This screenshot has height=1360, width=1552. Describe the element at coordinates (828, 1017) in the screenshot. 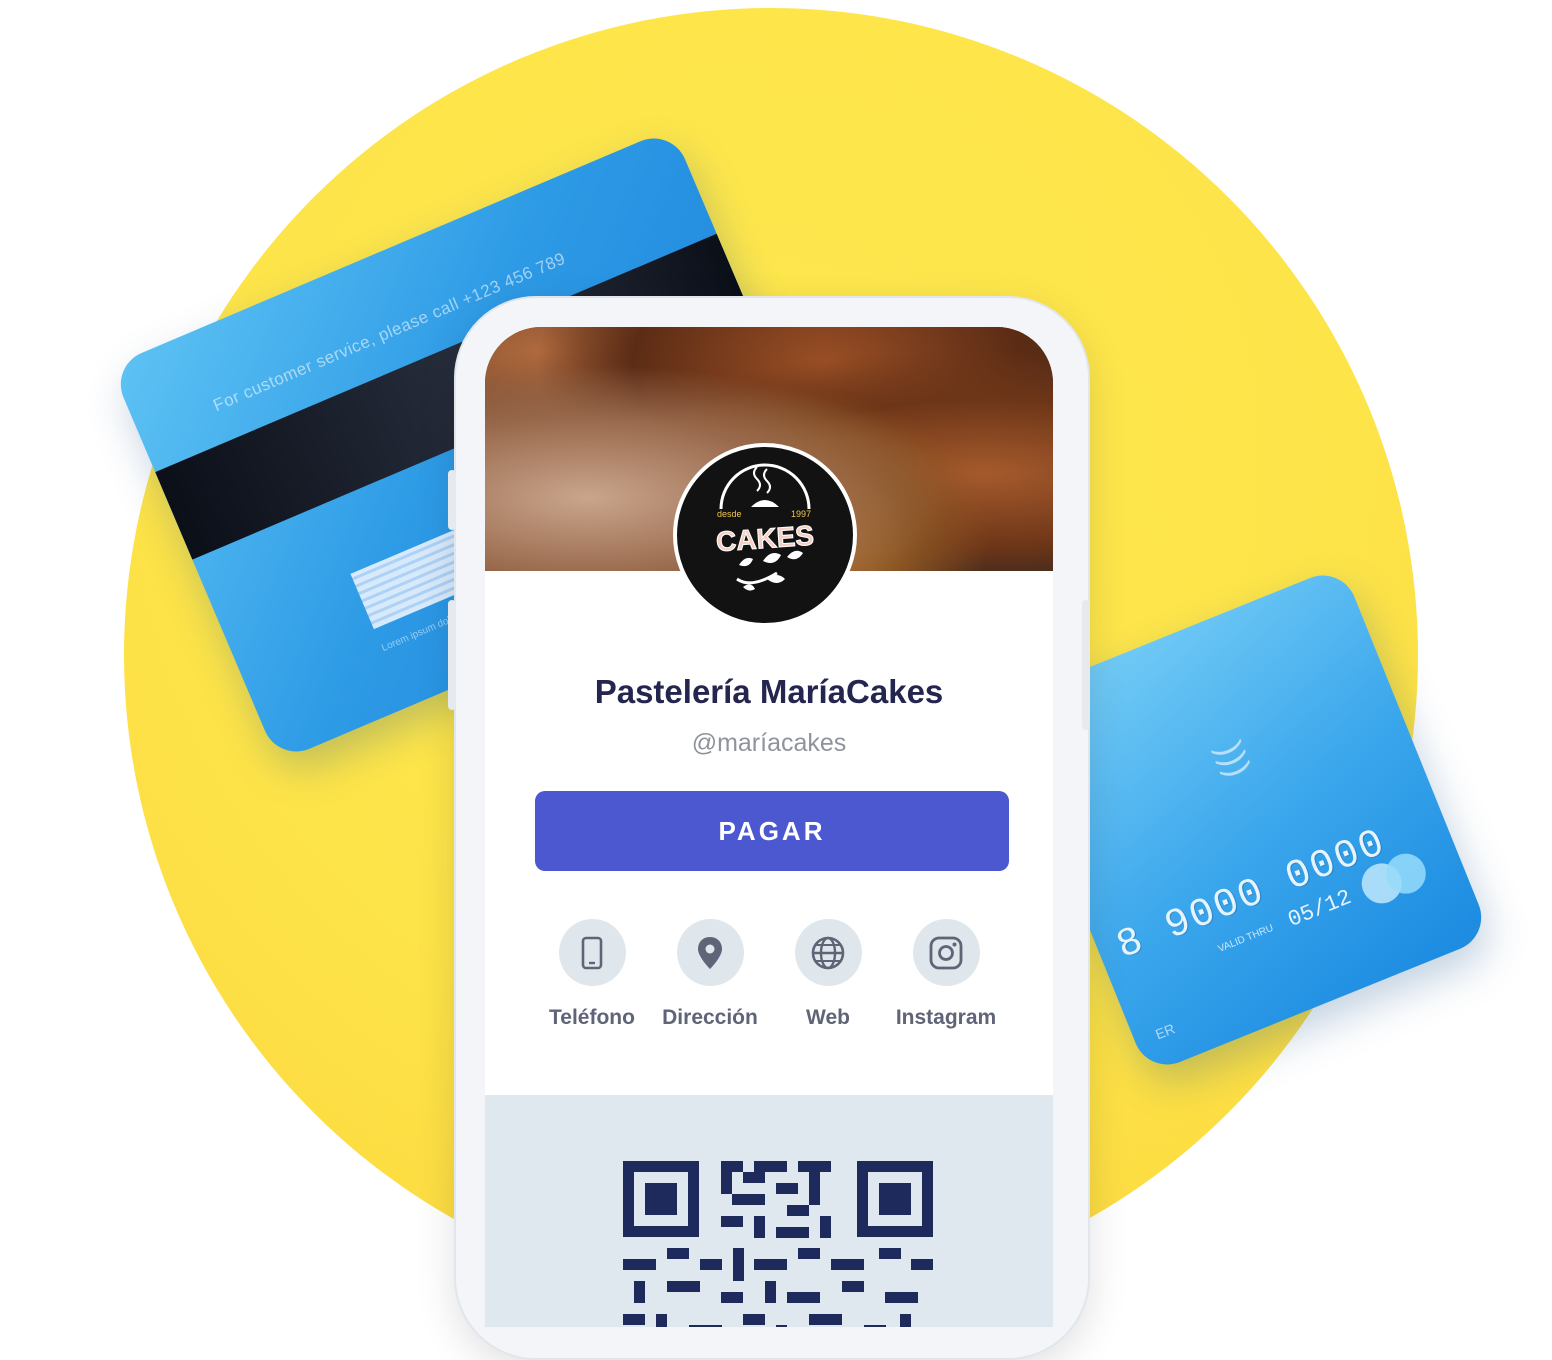

I see `action-label: Web` at that location.